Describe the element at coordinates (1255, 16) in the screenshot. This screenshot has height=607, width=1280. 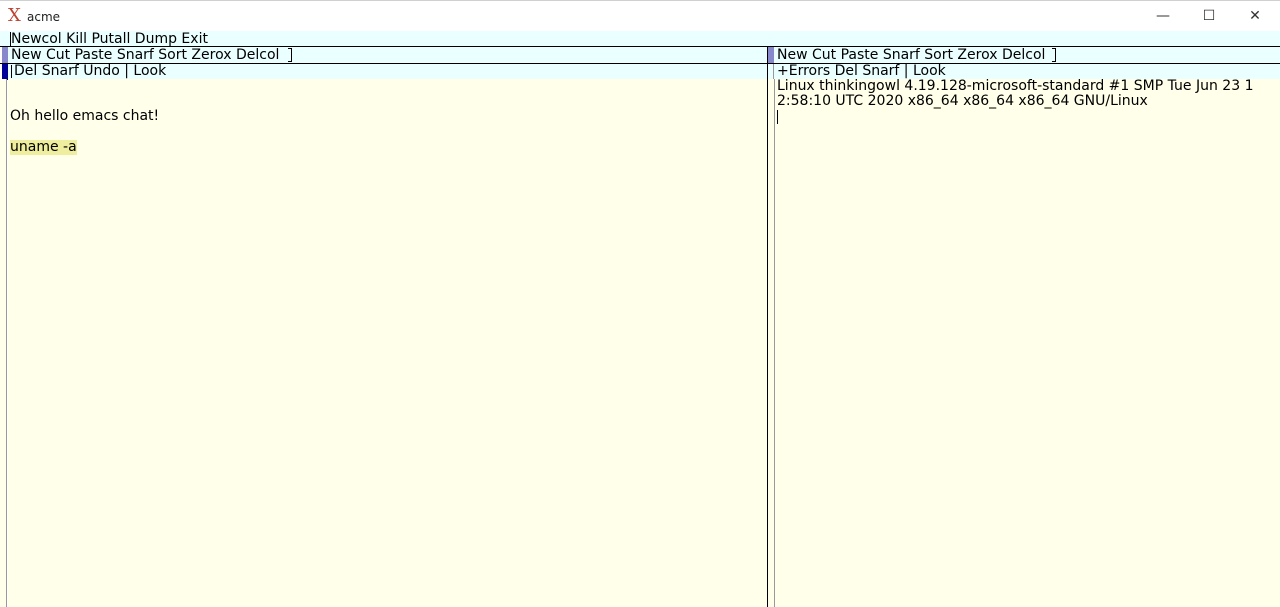
I see `close-button: ✕` at that location.